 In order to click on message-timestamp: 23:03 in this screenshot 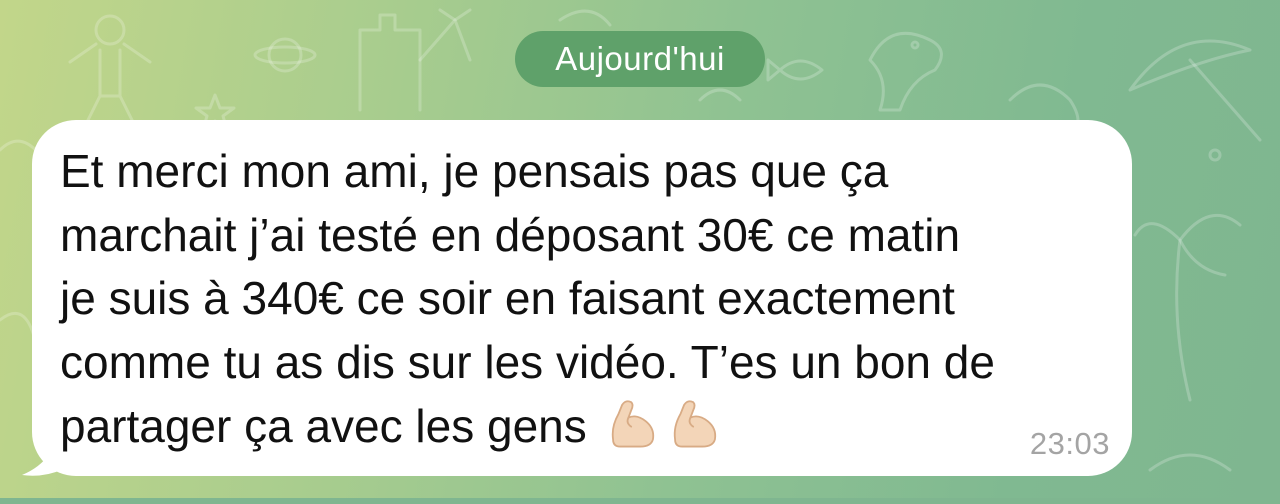, I will do `click(1069, 443)`.